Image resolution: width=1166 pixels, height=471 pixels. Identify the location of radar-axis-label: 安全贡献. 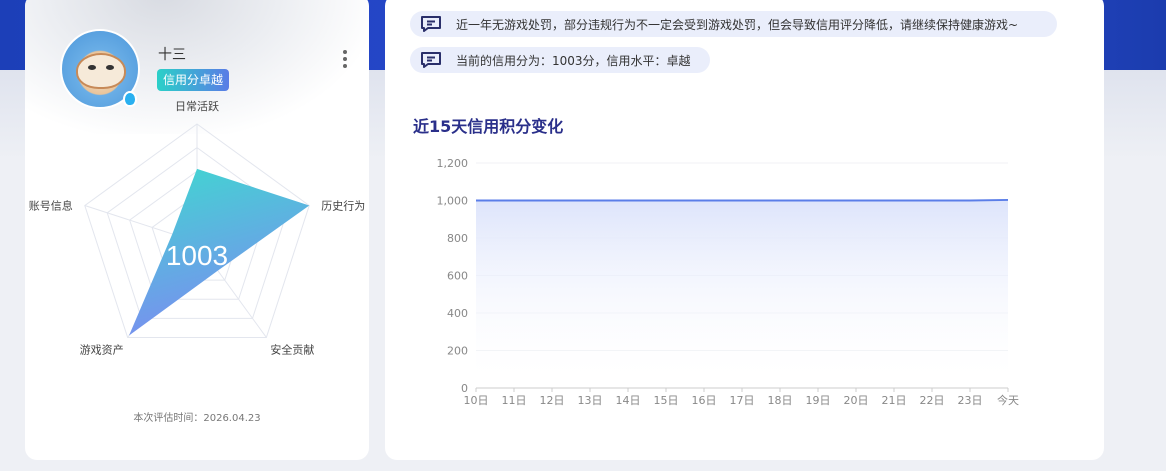
(292, 349).